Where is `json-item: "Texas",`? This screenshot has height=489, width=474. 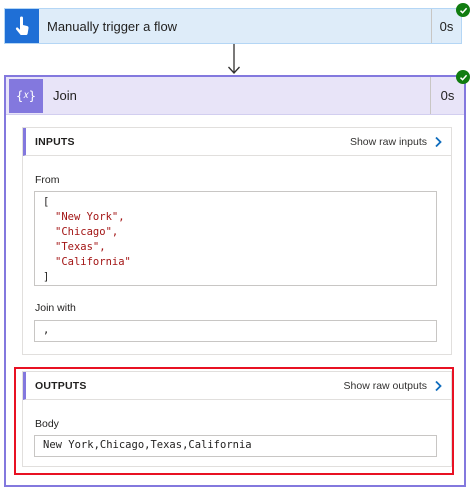
json-item: "Texas", is located at coordinates (80, 247).